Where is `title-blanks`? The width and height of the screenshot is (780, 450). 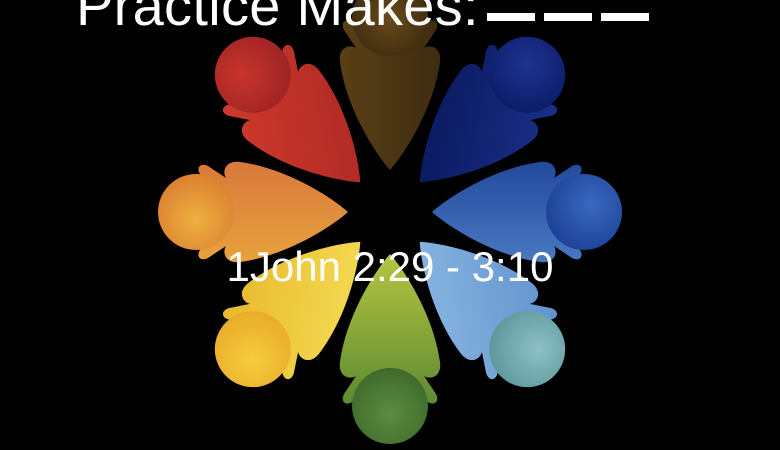
title-blanks is located at coordinates (572, 17).